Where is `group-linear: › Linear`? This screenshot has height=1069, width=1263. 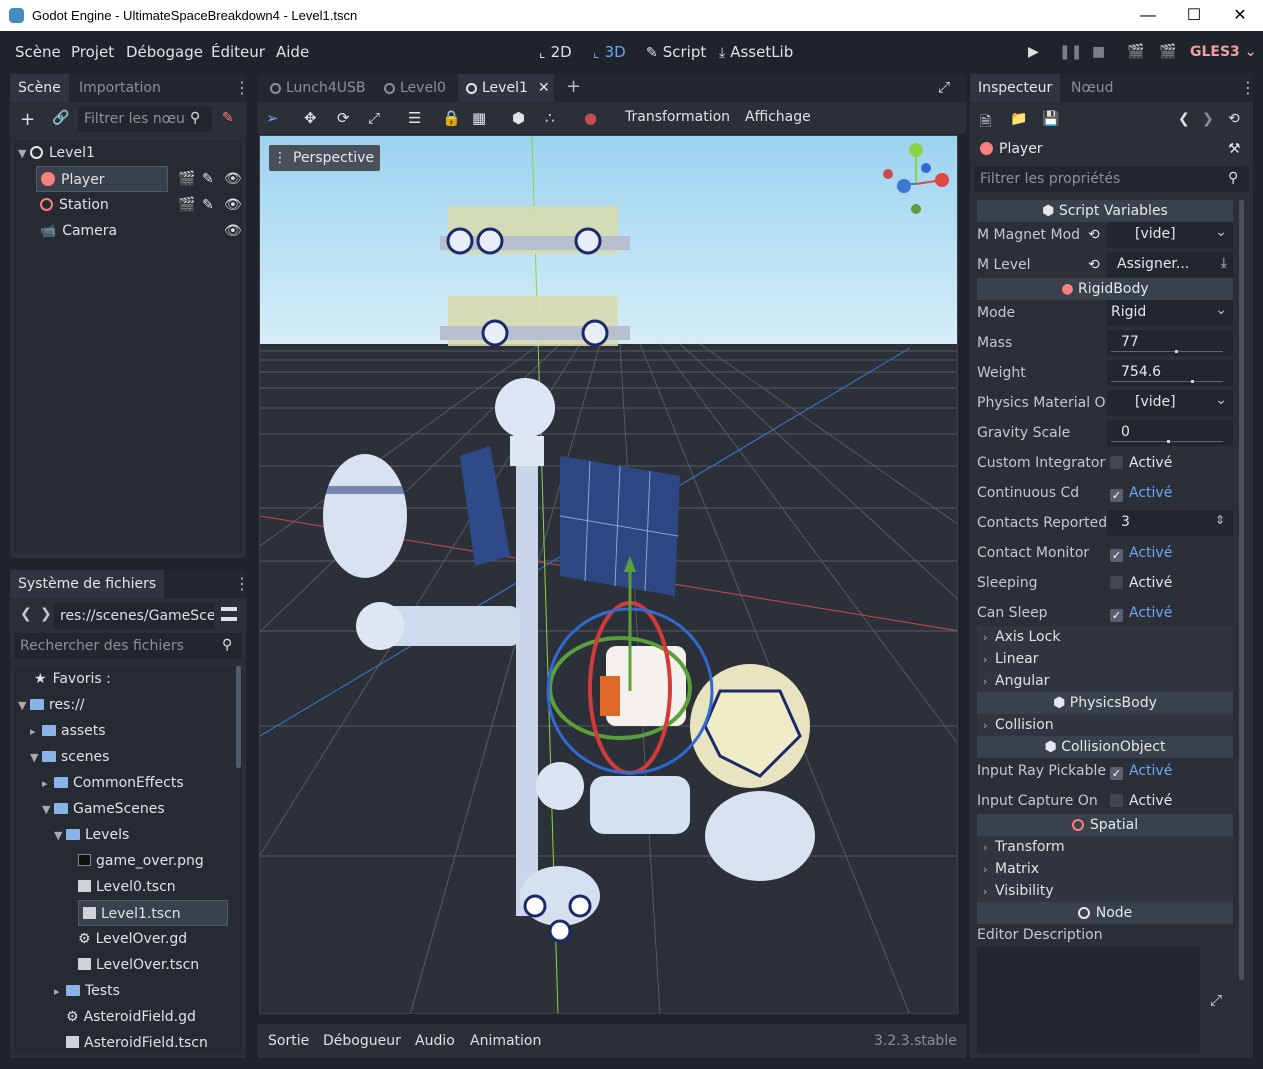
group-linear: › Linear is located at coordinates (1011, 659).